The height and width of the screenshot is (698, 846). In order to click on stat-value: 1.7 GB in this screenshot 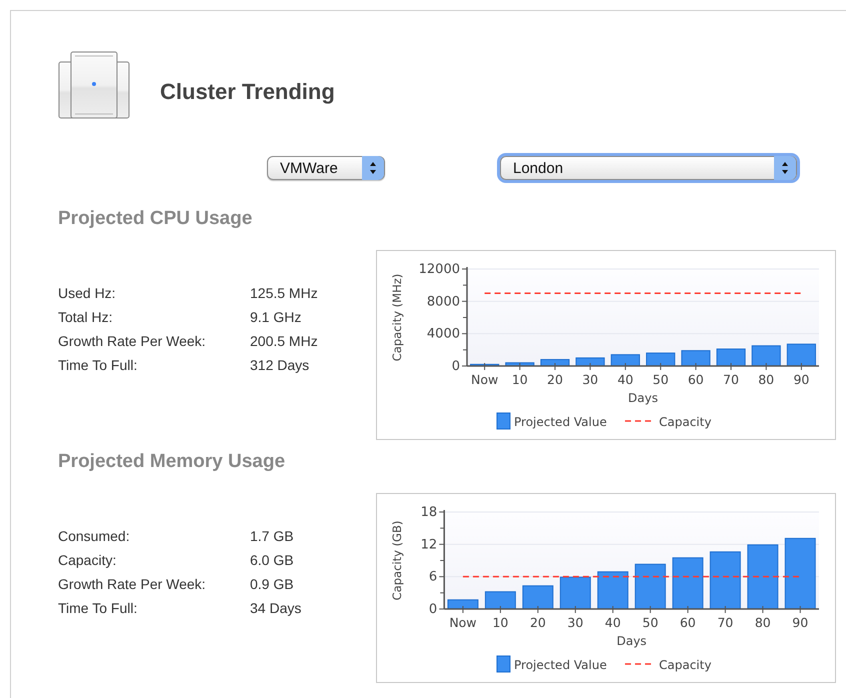, I will do `click(272, 536)`.